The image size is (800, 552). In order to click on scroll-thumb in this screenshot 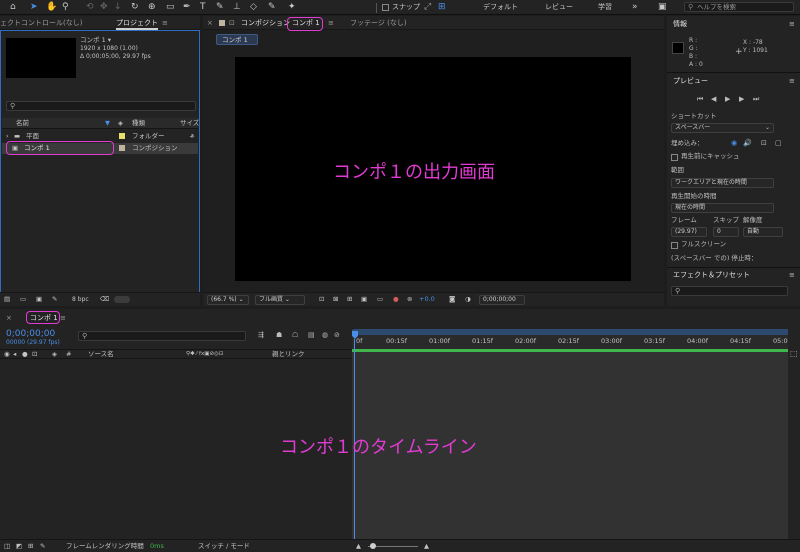, I will do `click(122, 299)`.